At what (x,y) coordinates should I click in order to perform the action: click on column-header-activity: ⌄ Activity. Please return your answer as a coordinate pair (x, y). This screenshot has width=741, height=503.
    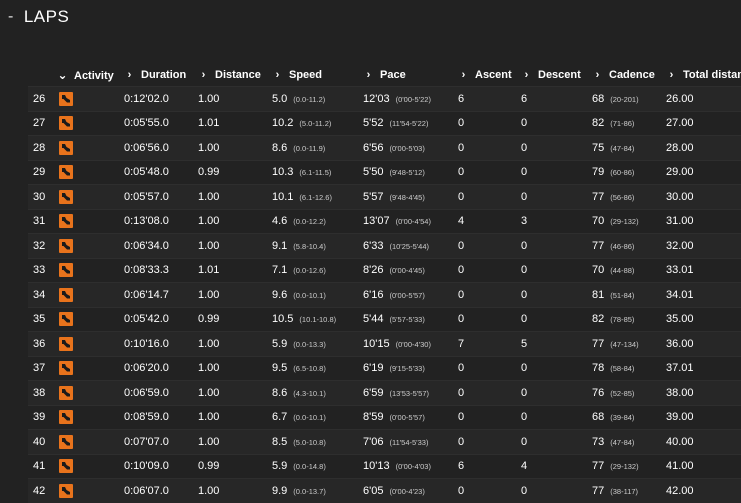
    Looking at the image, I should click on (90, 75).